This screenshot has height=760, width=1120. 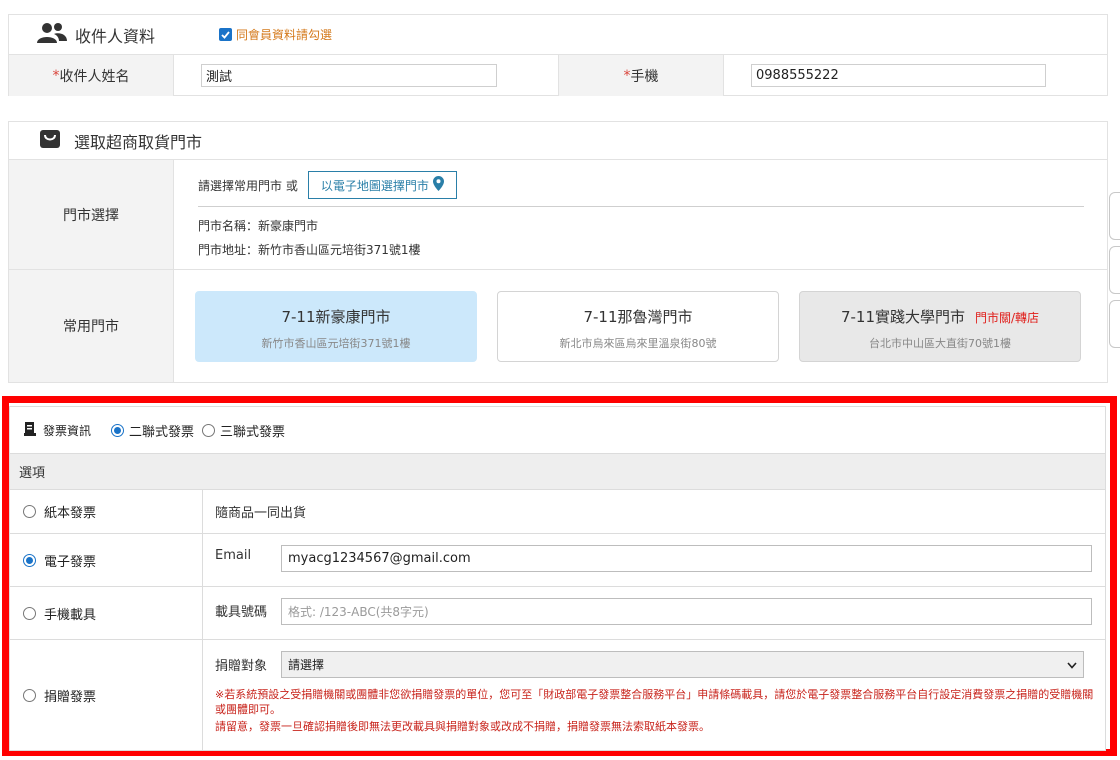 I want to click on store-card-address: 台北市中山區大直街70號1樓, so click(x=940, y=343).